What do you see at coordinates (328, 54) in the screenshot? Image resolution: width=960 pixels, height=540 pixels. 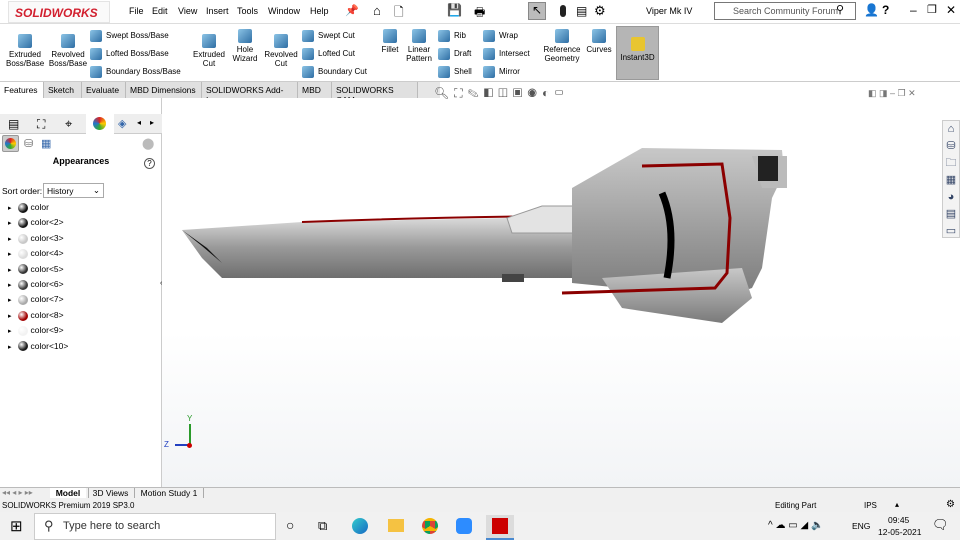 I see `lofted-cut-button: Lofted Cut` at bounding box center [328, 54].